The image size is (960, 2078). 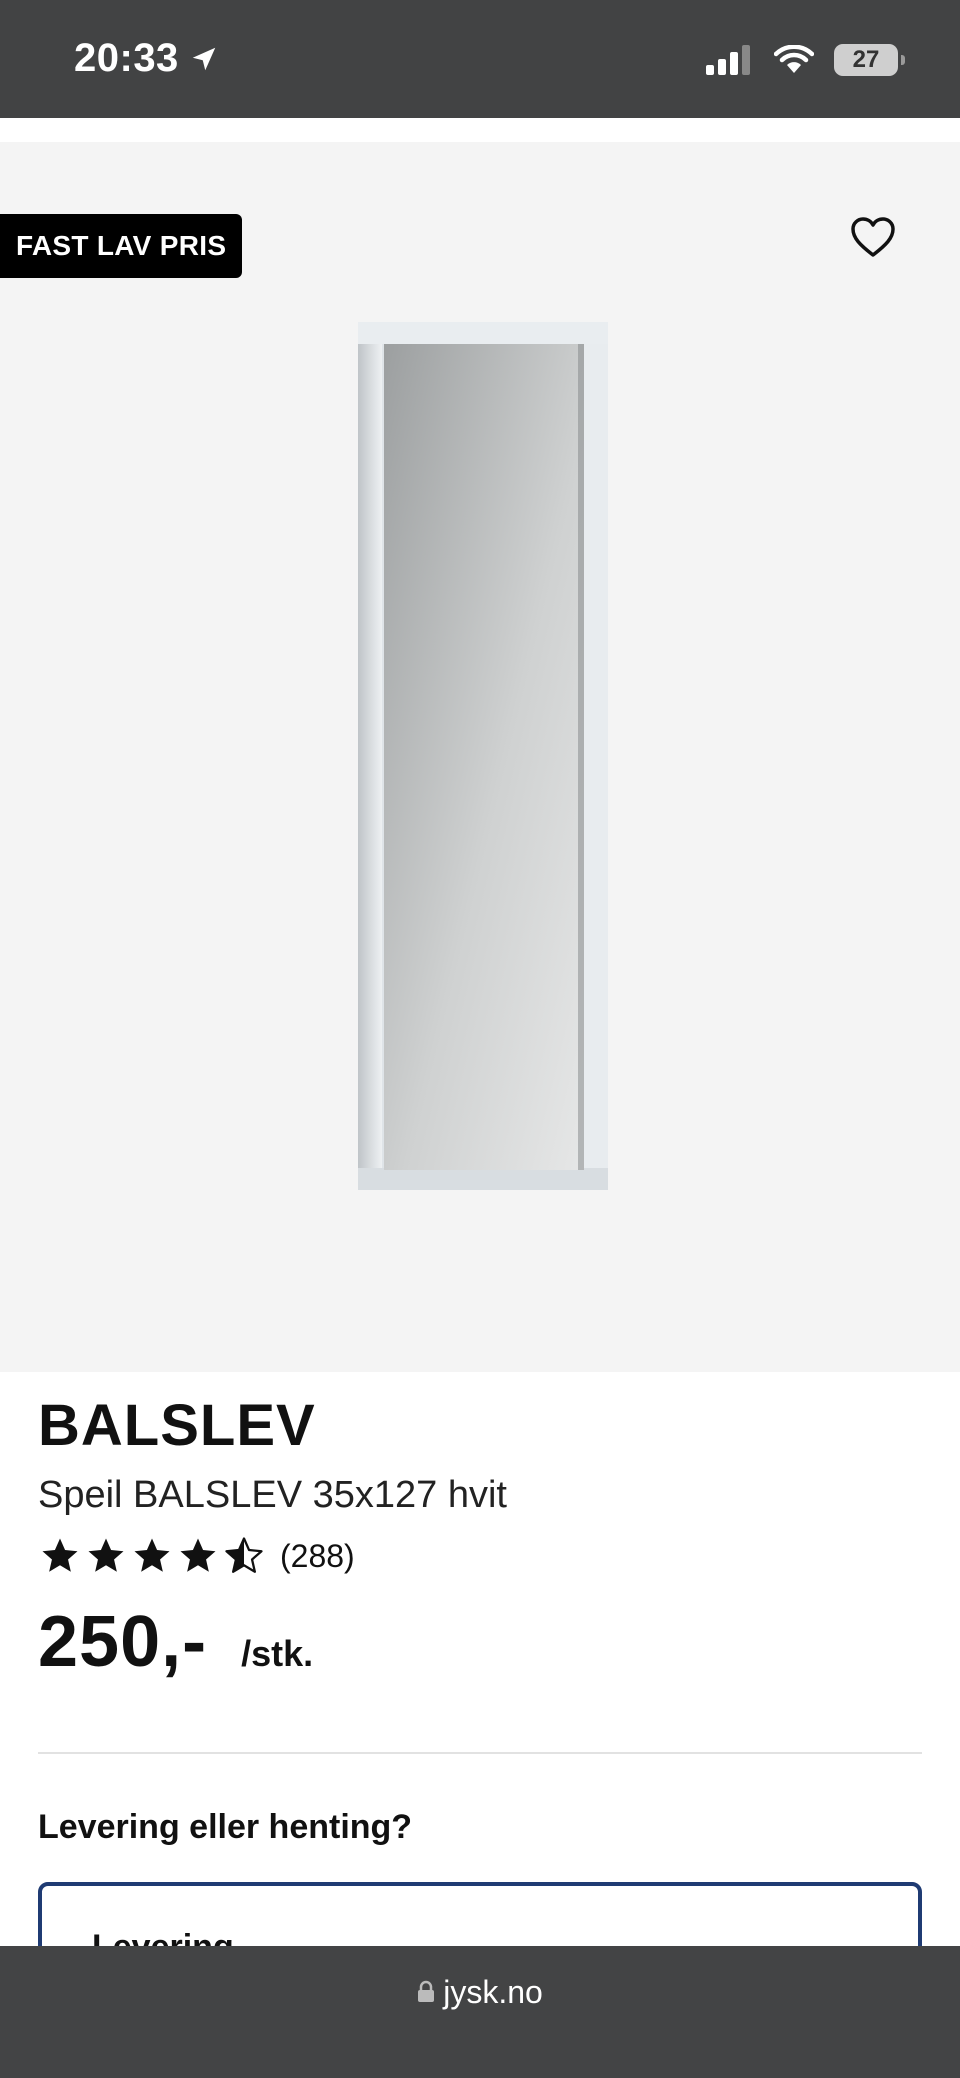 I want to click on signal-icon, so click(x=728, y=60).